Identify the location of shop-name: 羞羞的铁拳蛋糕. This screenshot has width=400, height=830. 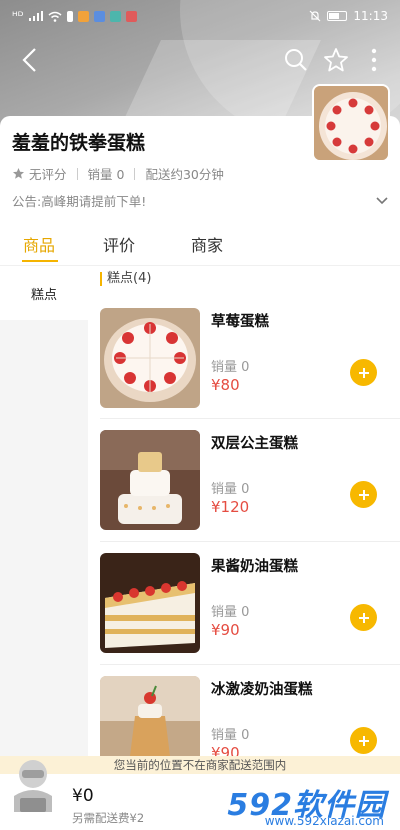
(79, 143).